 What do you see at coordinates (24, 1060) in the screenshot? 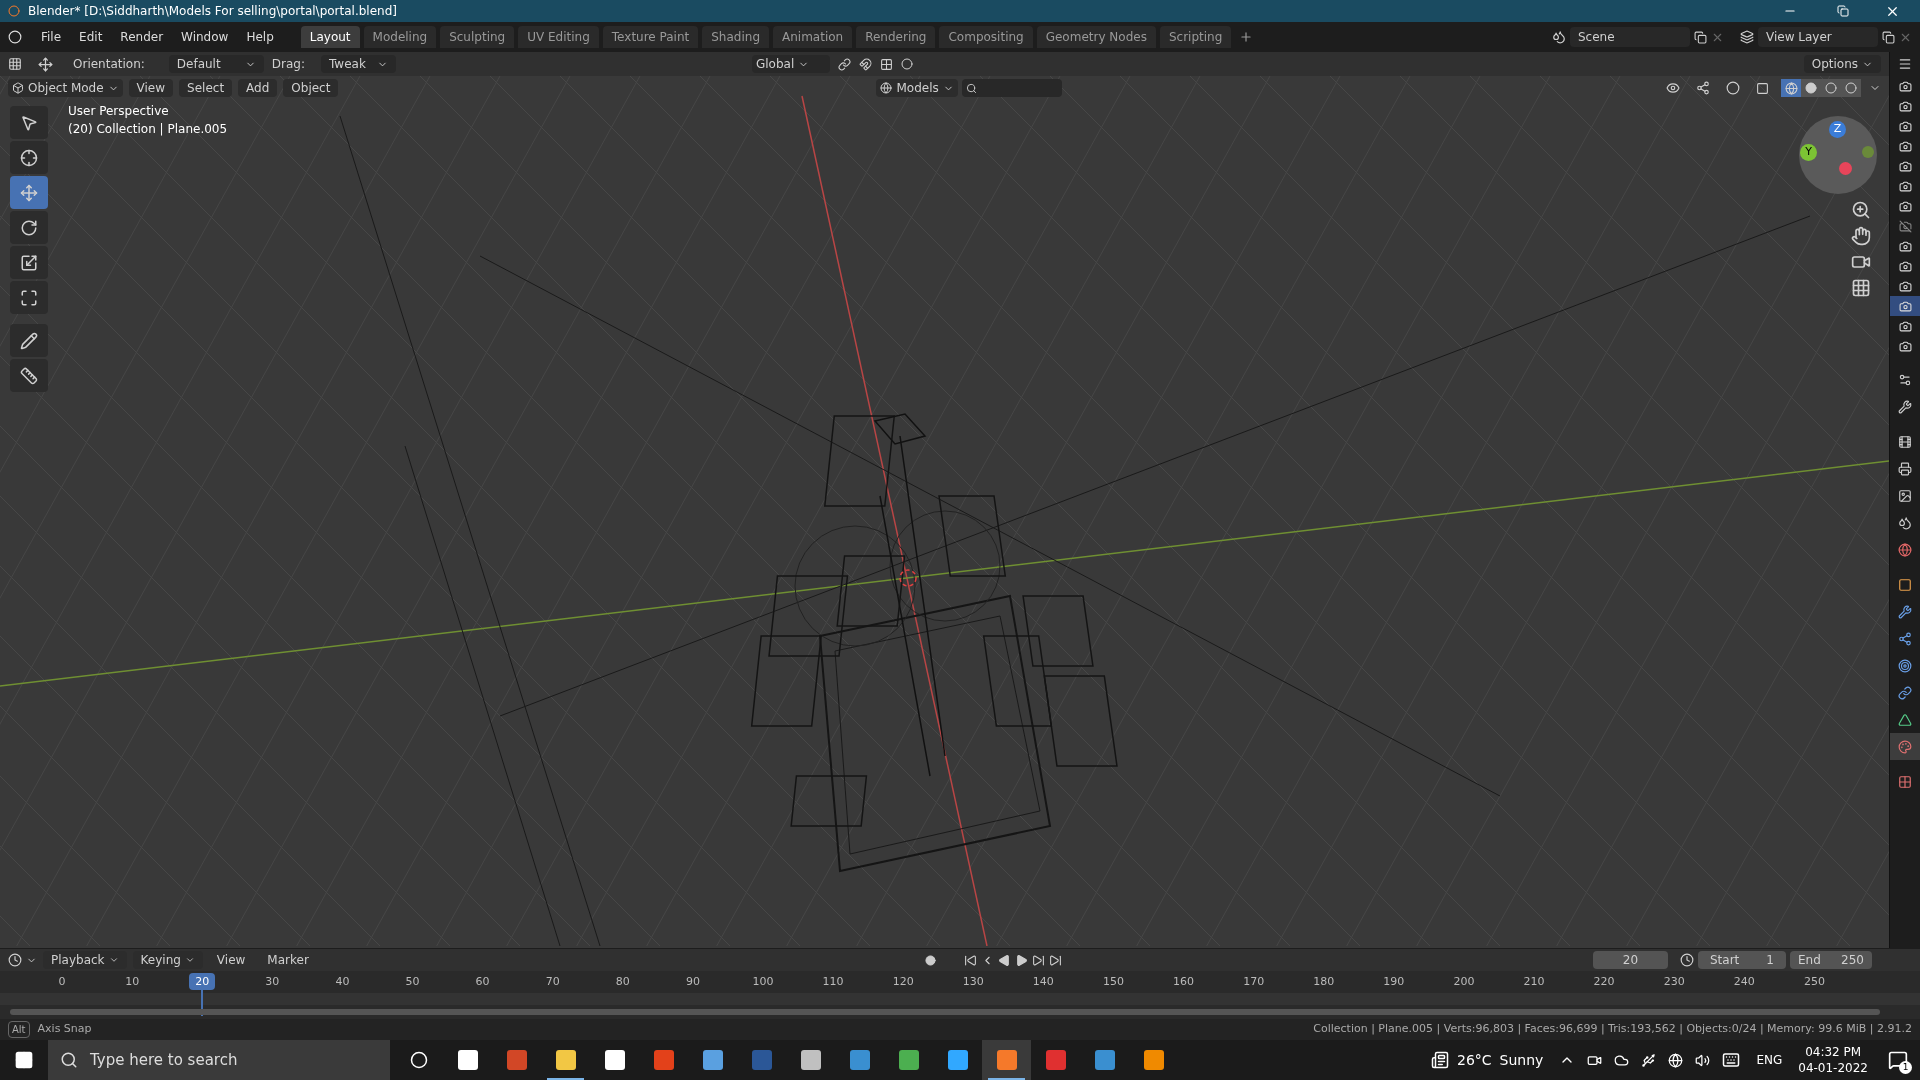
I see `start-icon` at bounding box center [24, 1060].